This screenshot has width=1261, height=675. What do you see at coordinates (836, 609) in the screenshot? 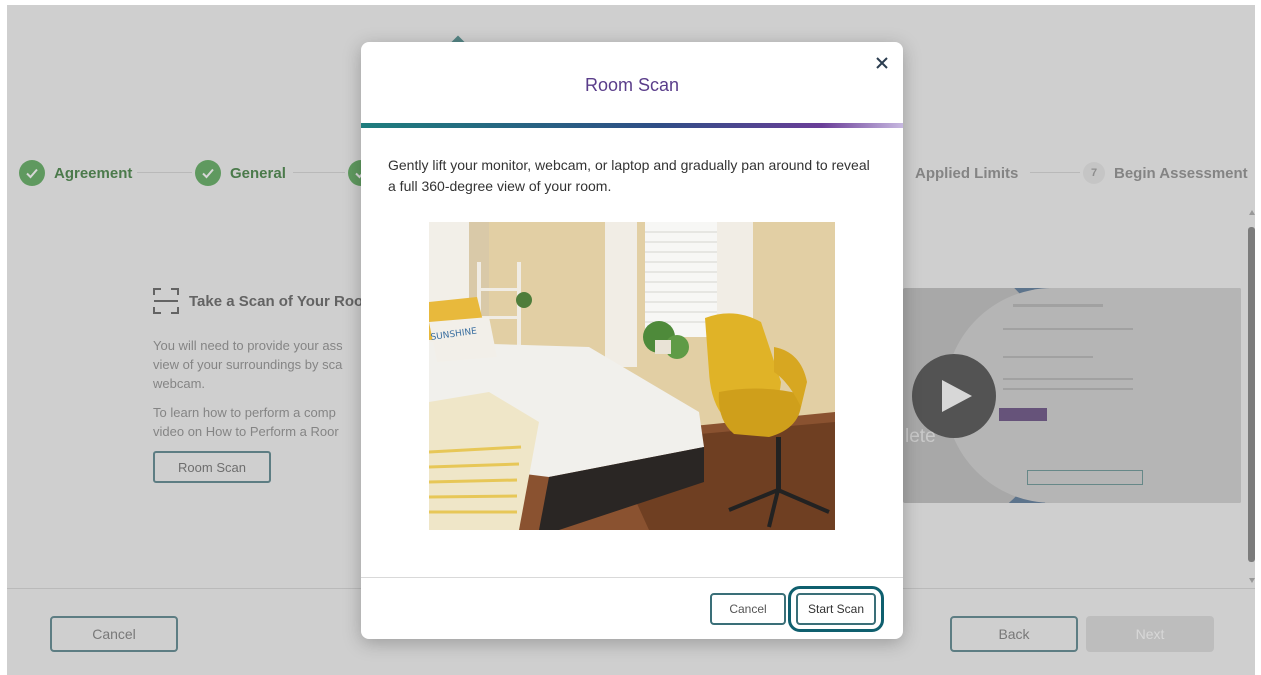
I see `start-scan-button: Start Scan` at bounding box center [836, 609].